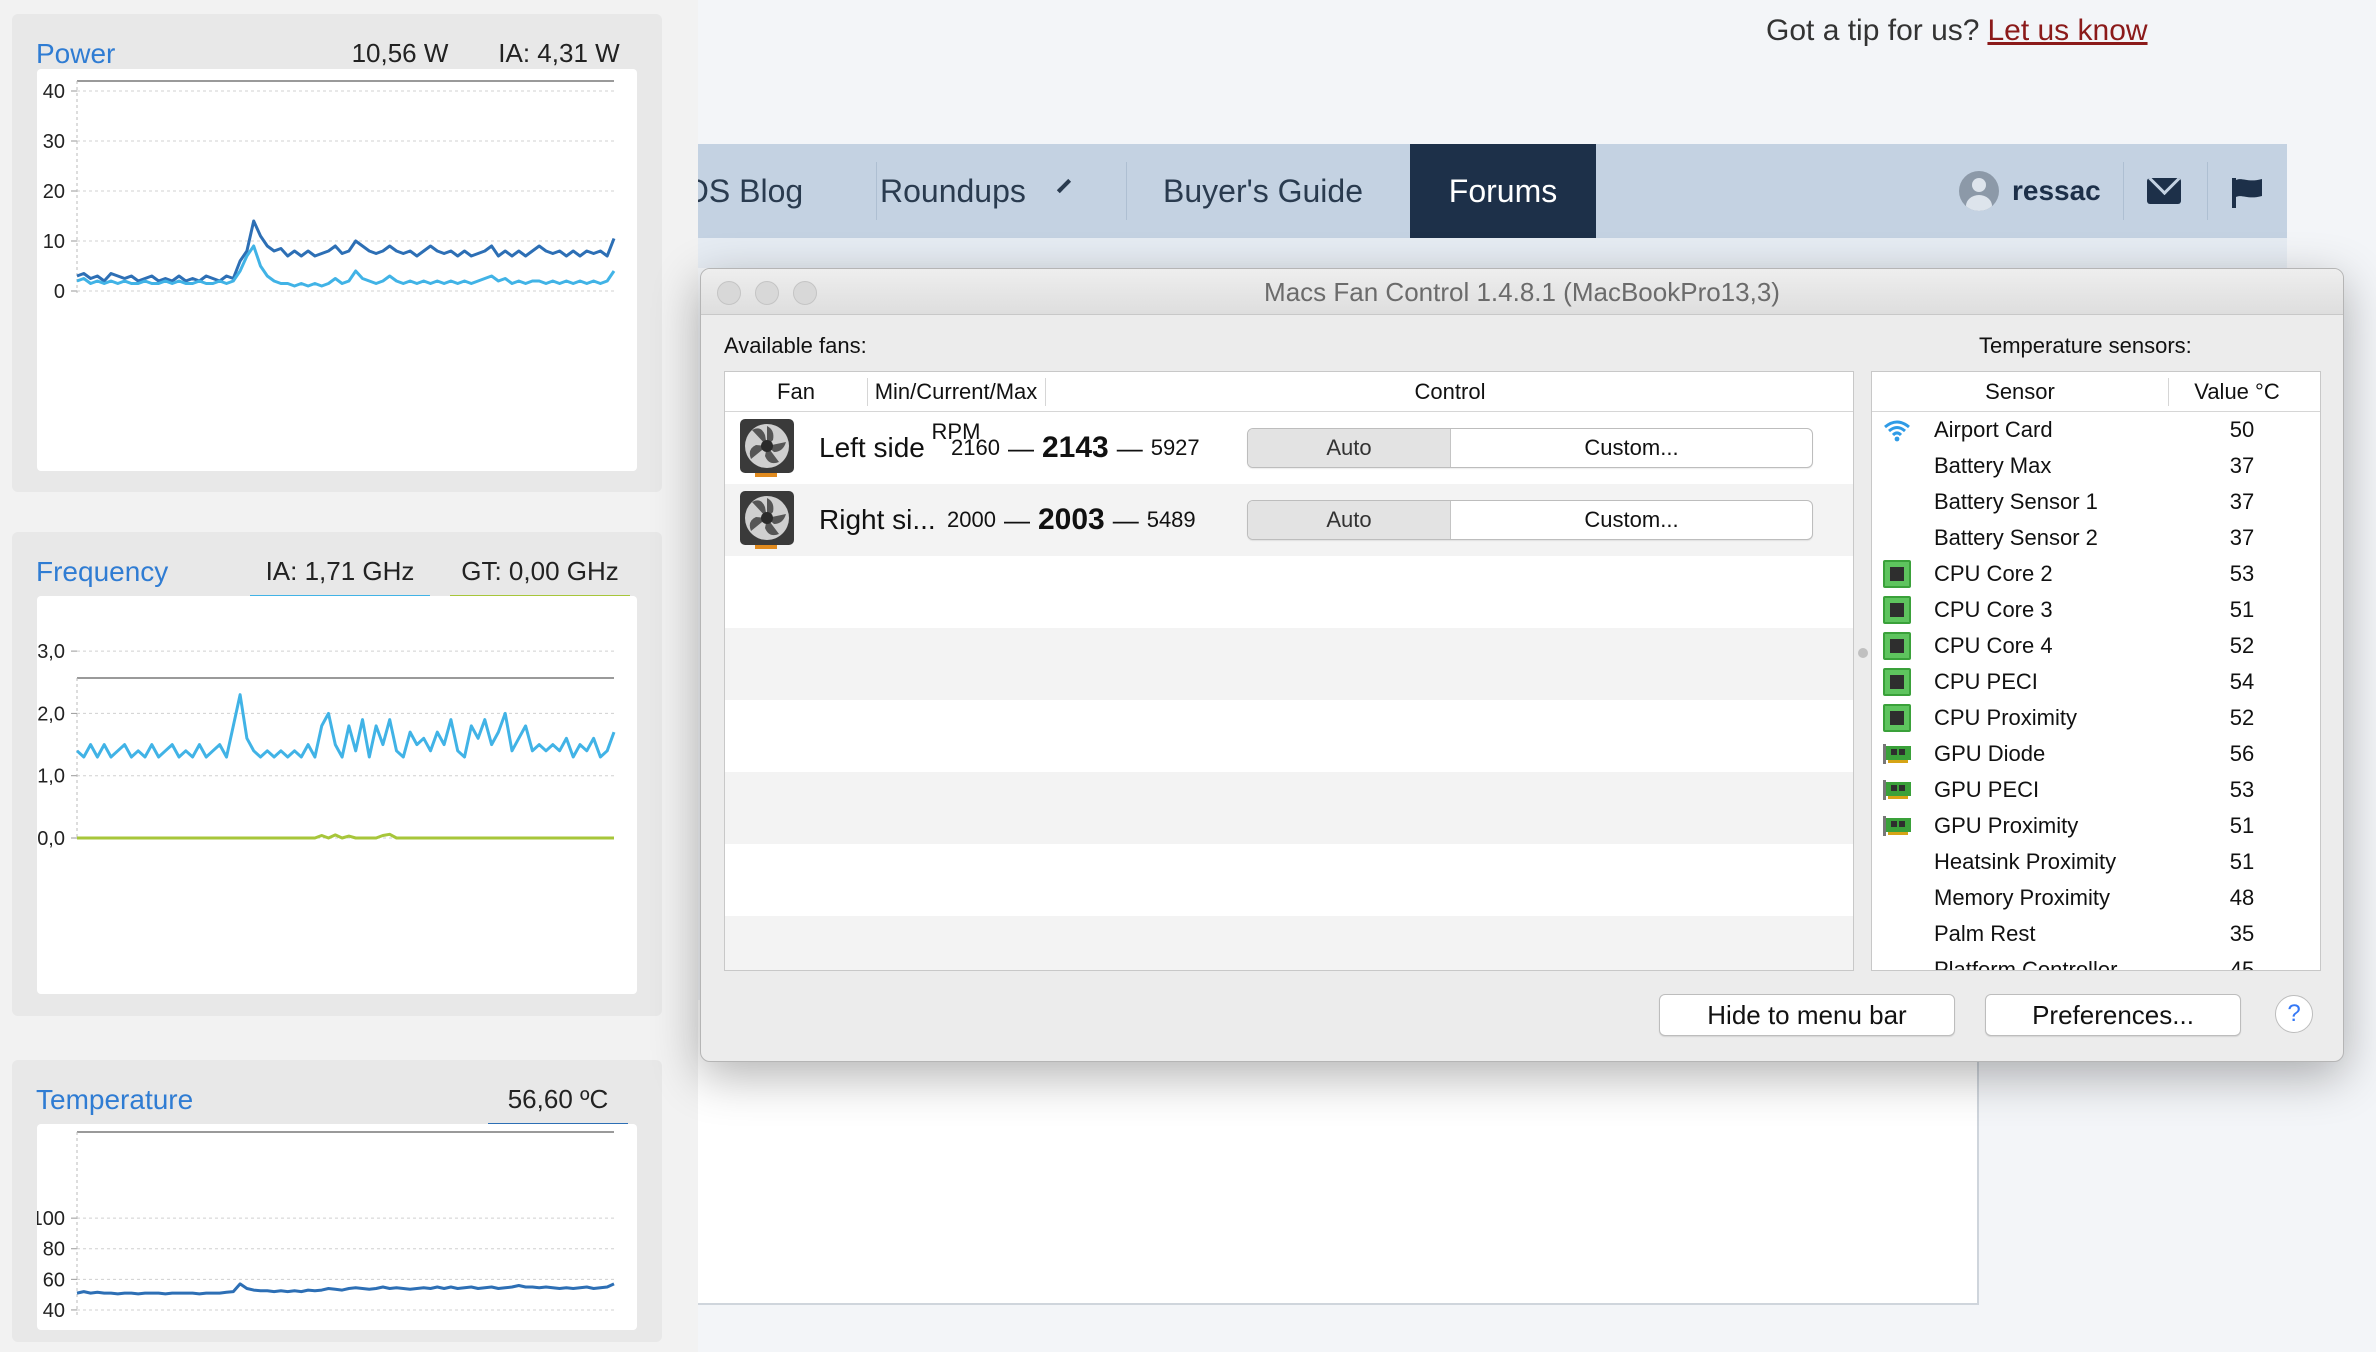 Image resolution: width=2376 pixels, height=1352 pixels. Describe the element at coordinates (54, 242) in the screenshot. I see `y-tick-label: 10` at that location.